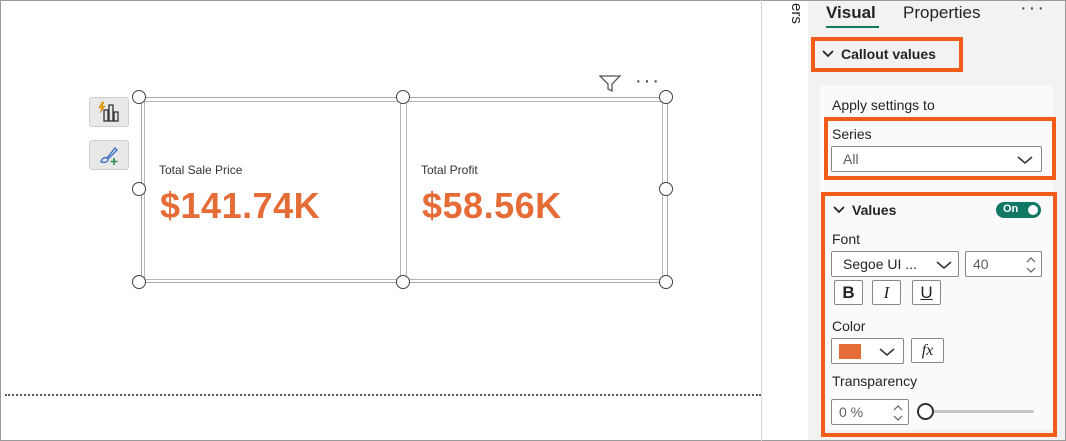 The height and width of the screenshot is (441, 1066). I want to click on font-label: Font, so click(846, 239).